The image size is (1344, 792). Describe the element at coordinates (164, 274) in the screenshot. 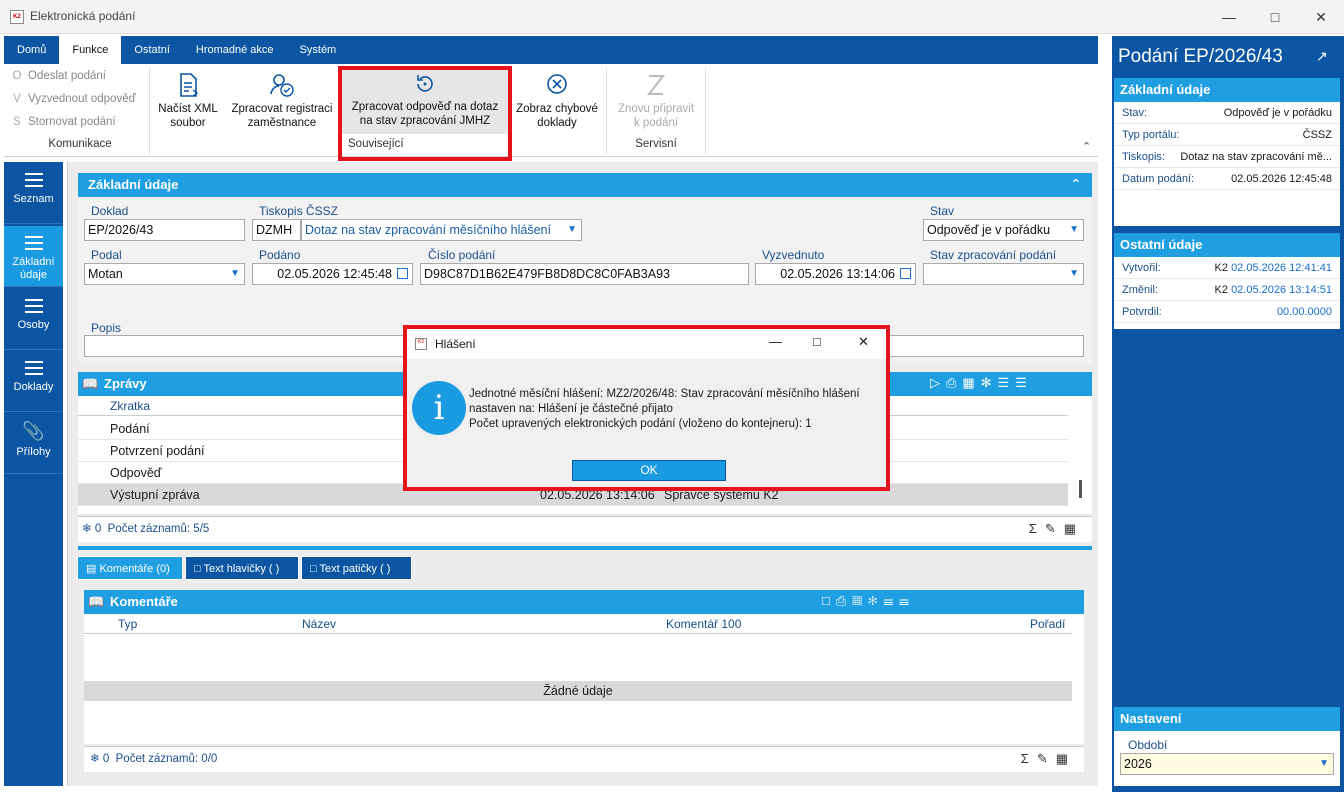

I see `podal-field: Motan ▼` at that location.